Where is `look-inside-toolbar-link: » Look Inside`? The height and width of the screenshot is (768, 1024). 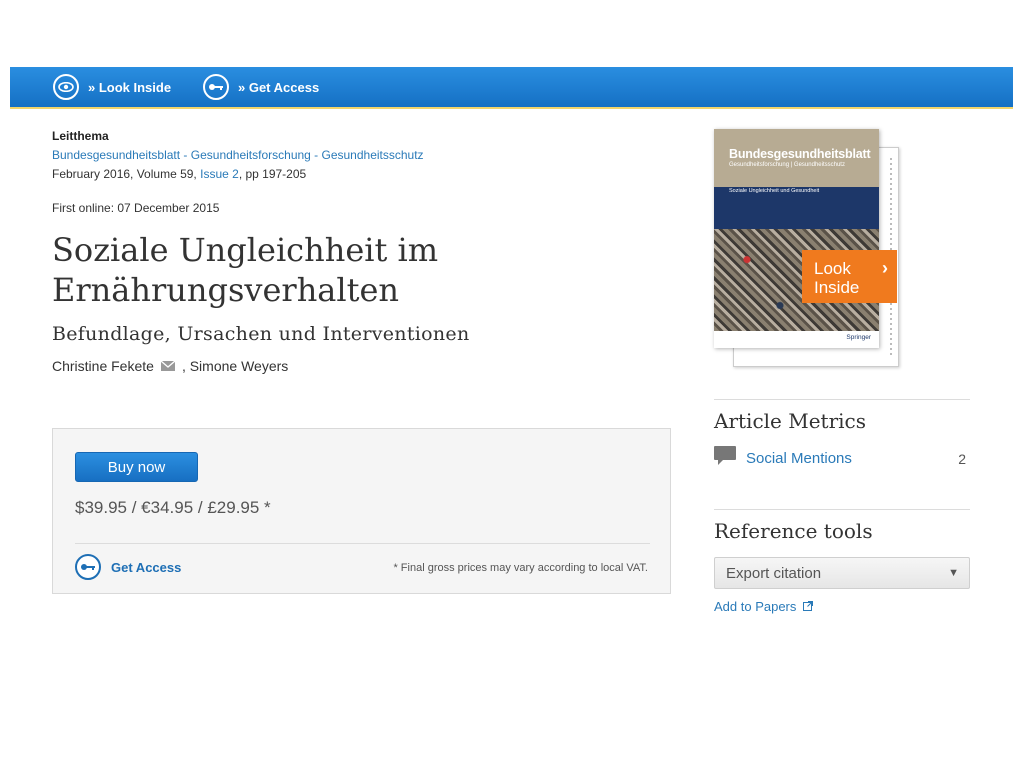
look-inside-toolbar-link: » Look Inside is located at coordinates (112, 87).